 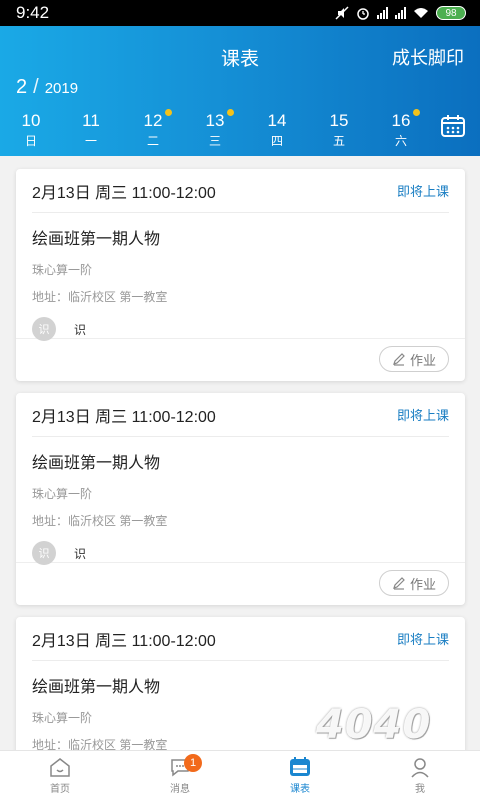 I want to click on day-weekday: 日, so click(x=30, y=141).